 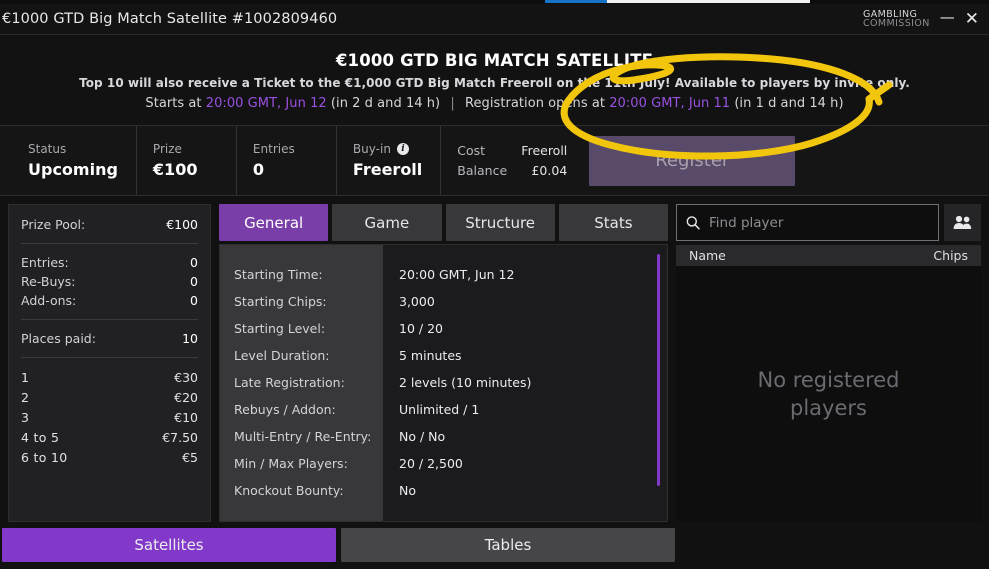 What do you see at coordinates (471, 150) in the screenshot?
I see `cost-label: Cost` at bounding box center [471, 150].